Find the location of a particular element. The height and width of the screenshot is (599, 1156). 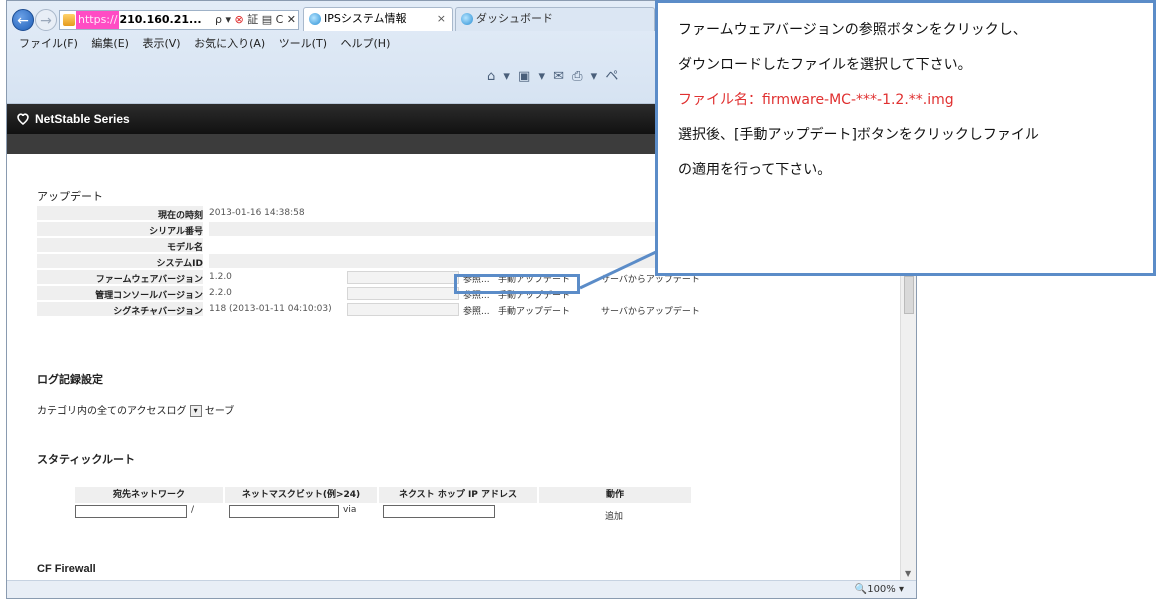

menu-help: ヘルプ(H) is located at coordinates (366, 43).